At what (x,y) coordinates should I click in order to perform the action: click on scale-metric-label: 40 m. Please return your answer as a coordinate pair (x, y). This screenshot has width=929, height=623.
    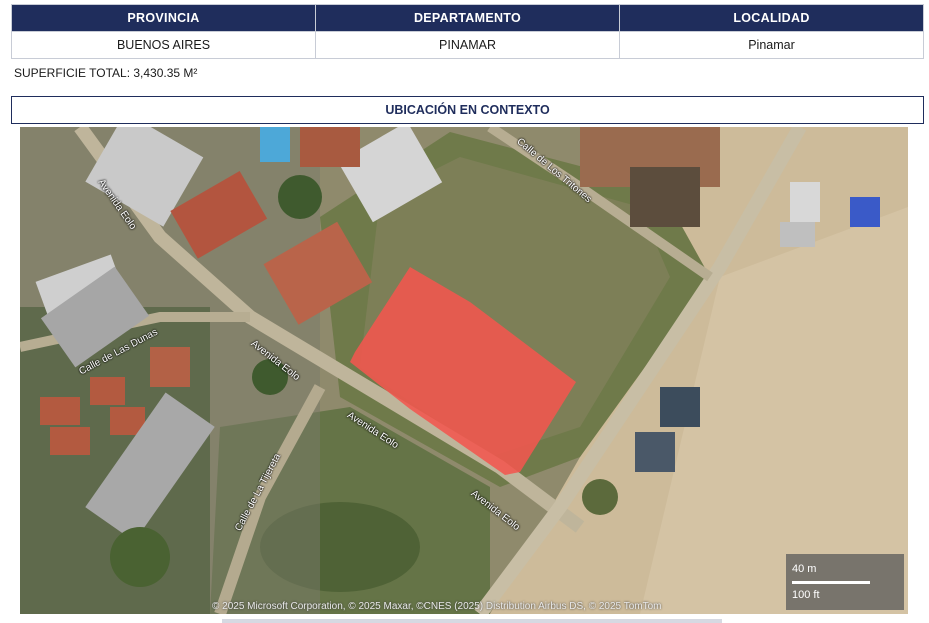
    Looking at the image, I should click on (804, 569).